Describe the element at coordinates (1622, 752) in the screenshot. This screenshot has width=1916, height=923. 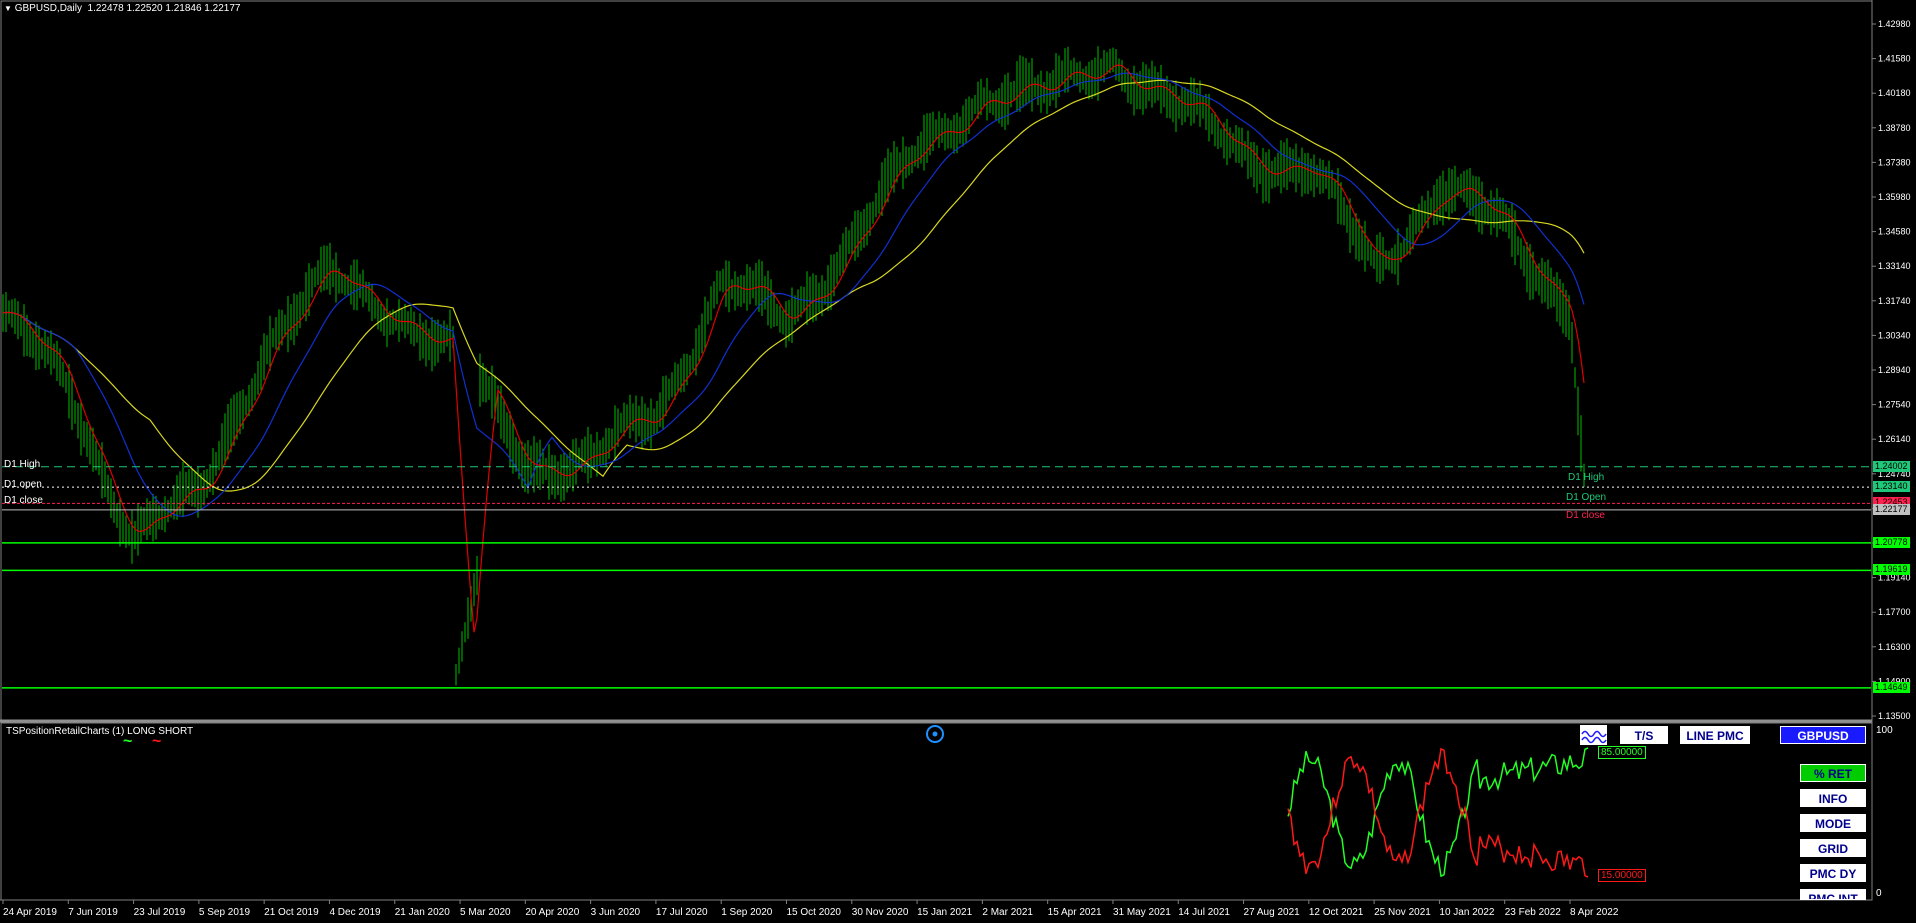
I see `long-value-tag: 85.00000` at that location.